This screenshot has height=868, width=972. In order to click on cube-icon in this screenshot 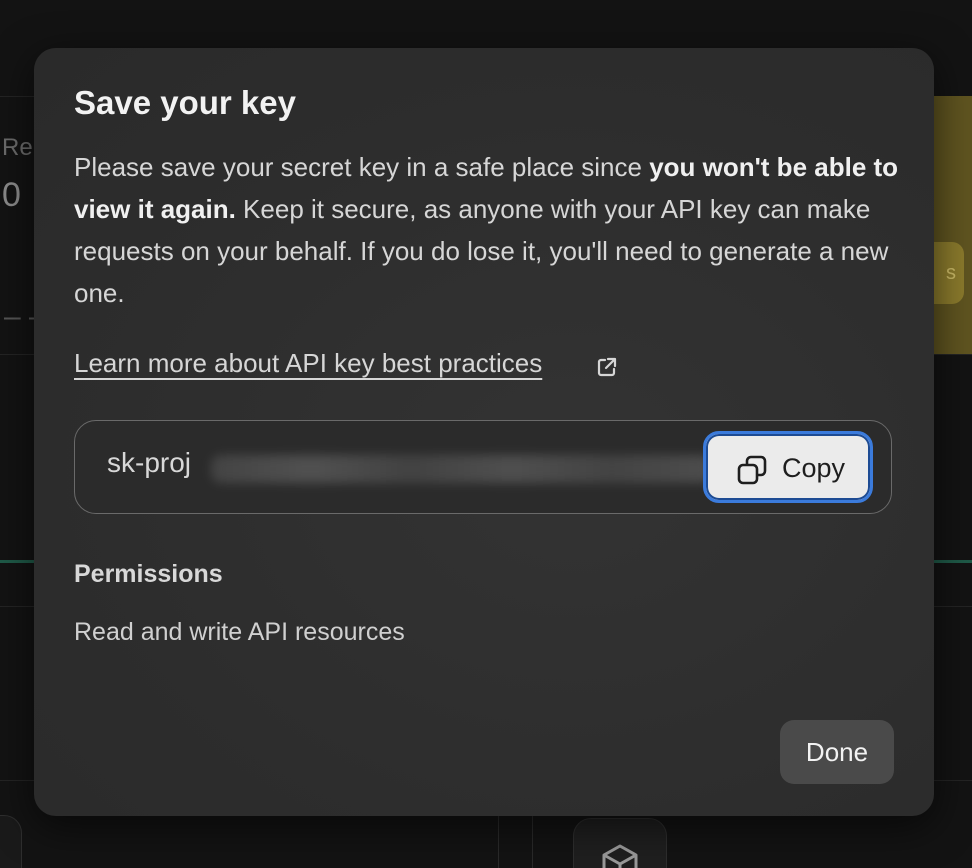, I will do `click(620, 856)`.